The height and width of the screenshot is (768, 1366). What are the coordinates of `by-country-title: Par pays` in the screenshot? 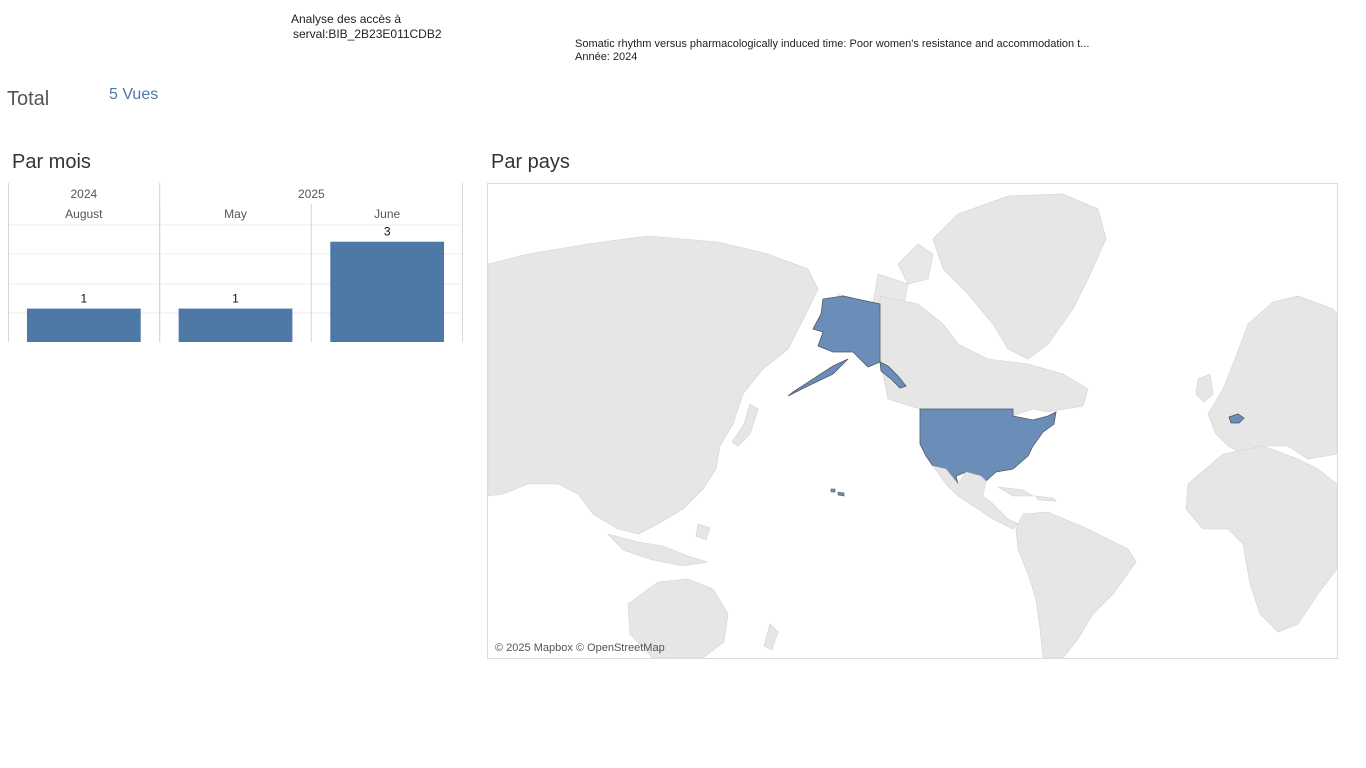 It's located at (530, 162).